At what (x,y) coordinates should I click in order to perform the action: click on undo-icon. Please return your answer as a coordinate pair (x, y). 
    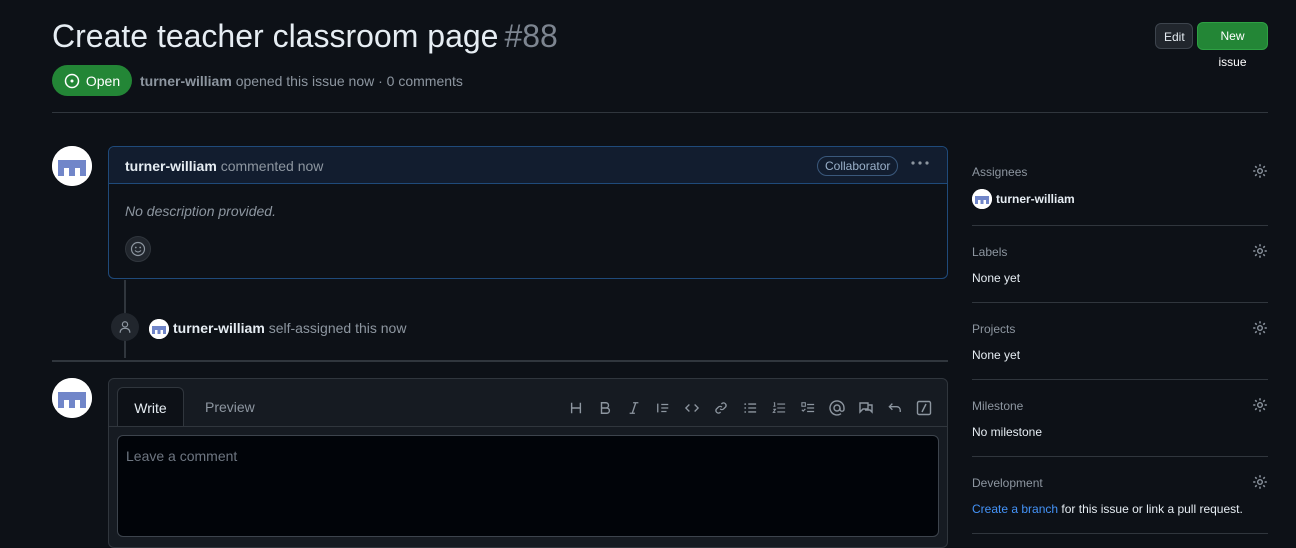
    Looking at the image, I should click on (894, 408).